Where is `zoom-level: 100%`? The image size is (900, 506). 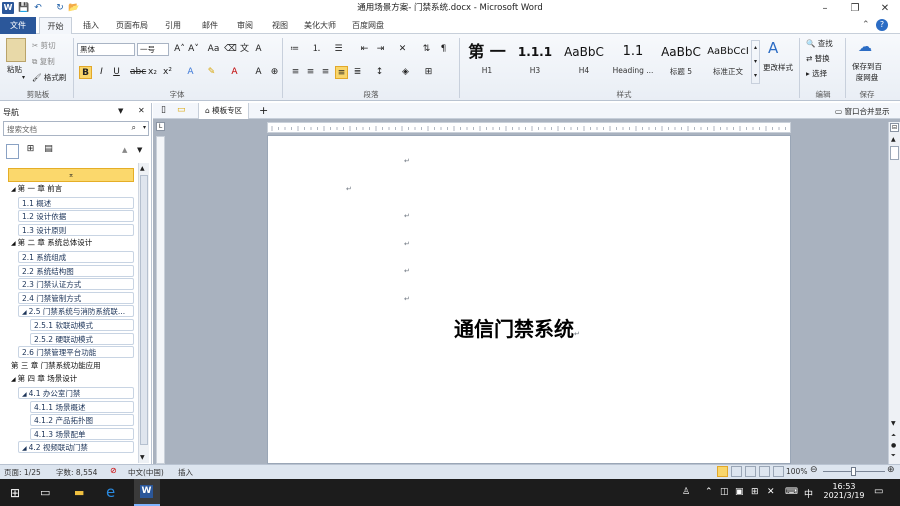
zoom-level: 100% is located at coordinates (796, 471).